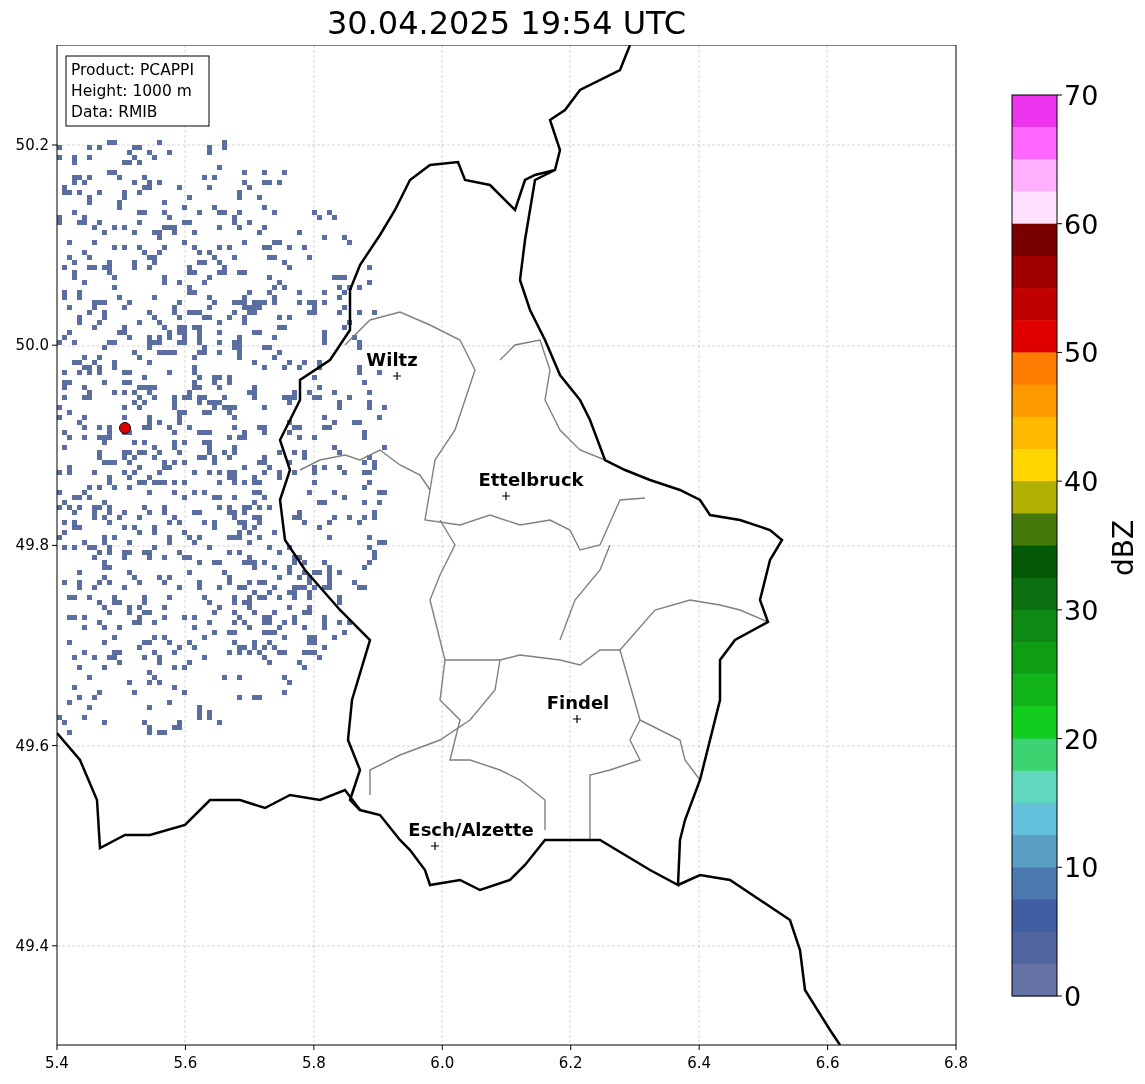  I want to click on x-axis-tick-label: 5.6, so click(185, 1063).